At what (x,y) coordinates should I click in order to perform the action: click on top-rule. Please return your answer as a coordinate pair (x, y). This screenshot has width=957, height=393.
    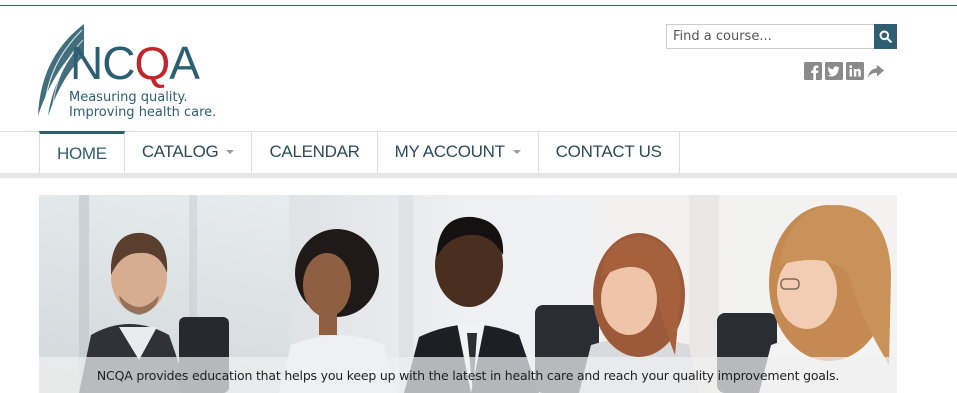
    Looking at the image, I should click on (478, 5).